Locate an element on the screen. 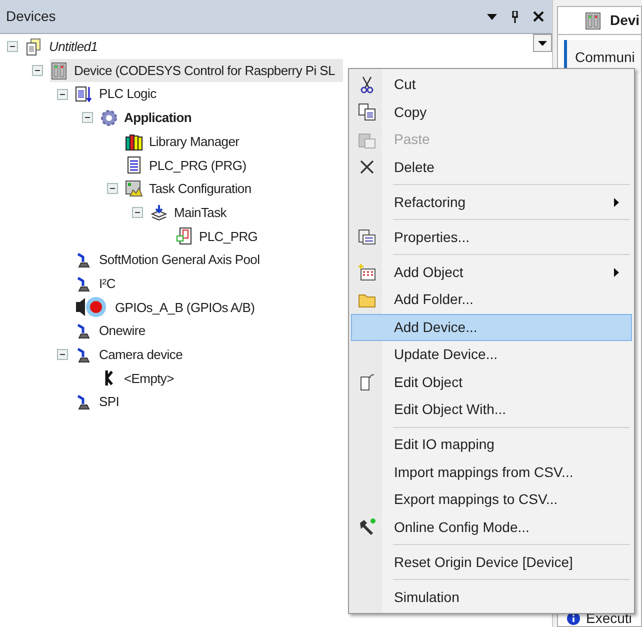 Image resolution: width=642 pixels, height=627 pixels. menu-item: Copy is located at coordinates (491, 112).